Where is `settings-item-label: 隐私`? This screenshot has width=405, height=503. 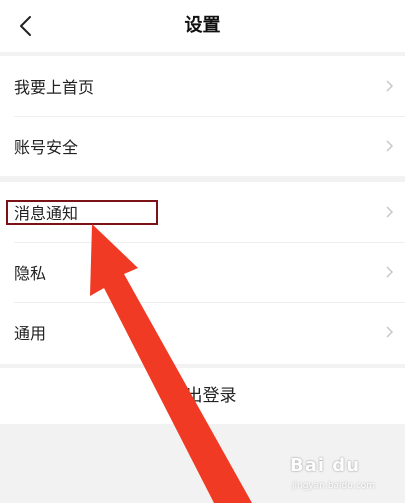 settings-item-label: 隐私 is located at coordinates (30, 273).